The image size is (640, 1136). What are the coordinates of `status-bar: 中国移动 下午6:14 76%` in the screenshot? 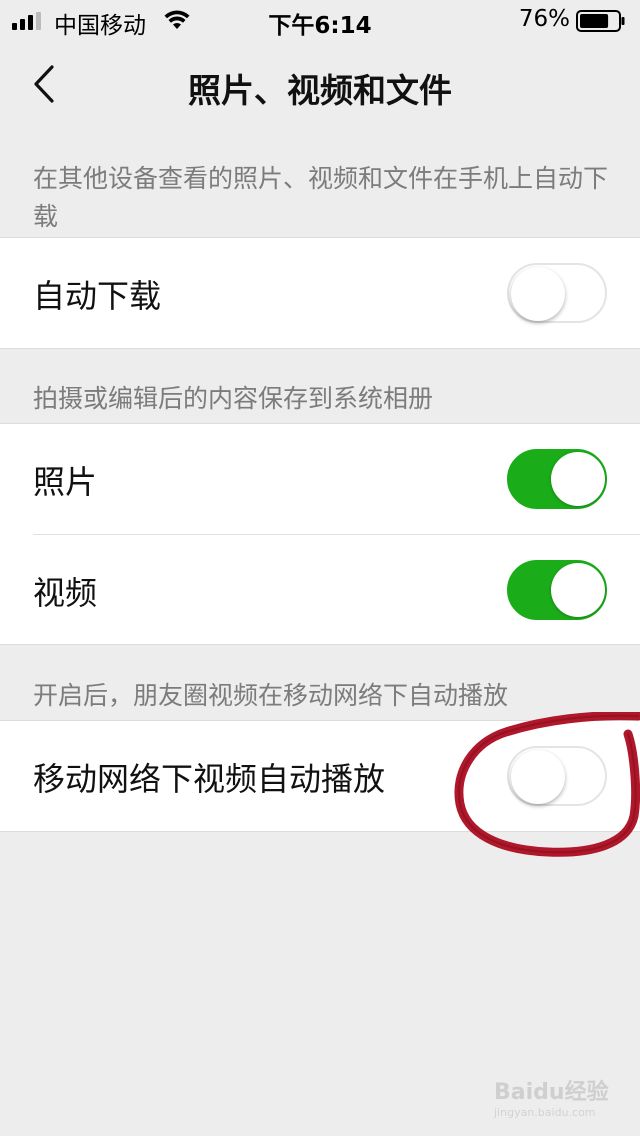 It's located at (320, 20).